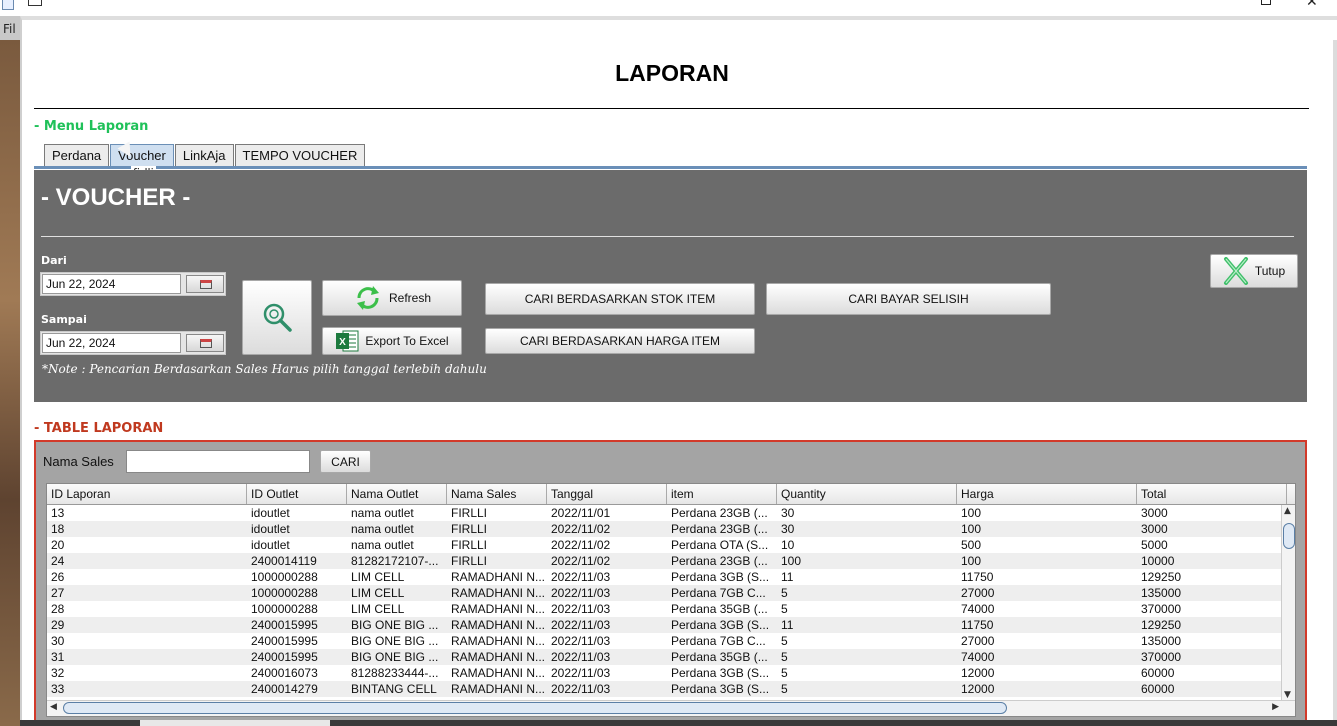  What do you see at coordinates (788, 545) in the screenshot?
I see `table-cell: 10` at bounding box center [788, 545].